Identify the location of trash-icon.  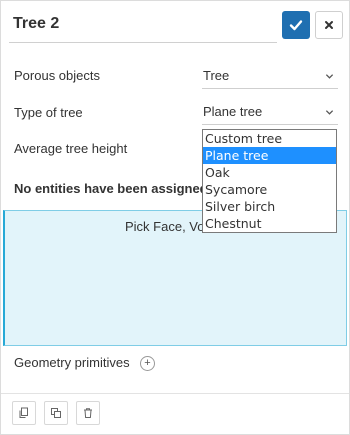
(88, 413).